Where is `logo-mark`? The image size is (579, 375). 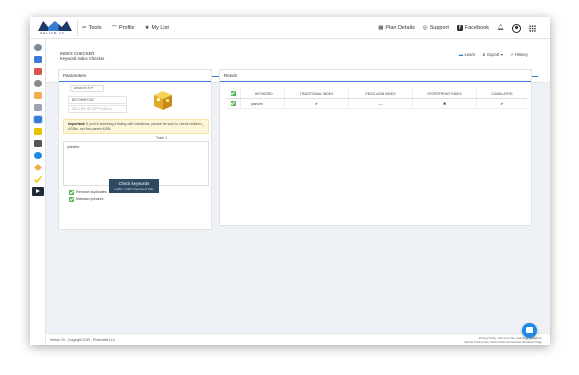 logo-mark is located at coordinates (55, 26).